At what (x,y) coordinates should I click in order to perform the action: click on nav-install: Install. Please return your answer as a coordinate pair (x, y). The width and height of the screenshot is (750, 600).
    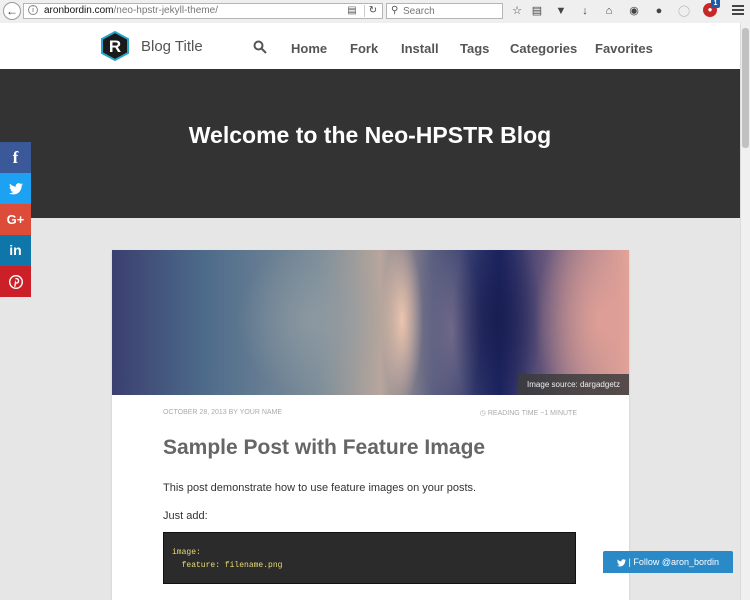
    Looking at the image, I should click on (420, 48).